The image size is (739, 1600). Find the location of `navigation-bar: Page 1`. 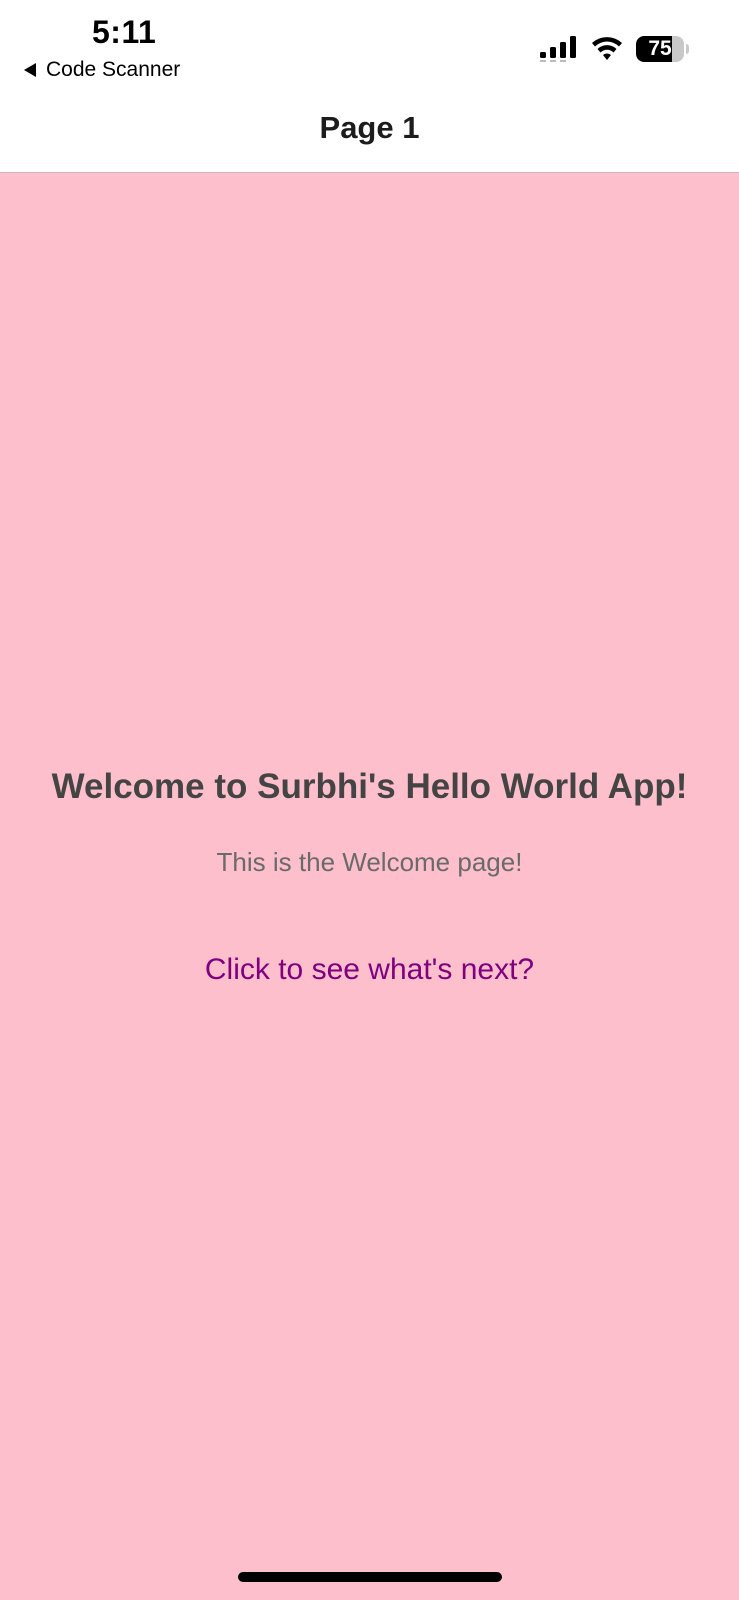

navigation-bar: Page 1 is located at coordinates (369, 136).